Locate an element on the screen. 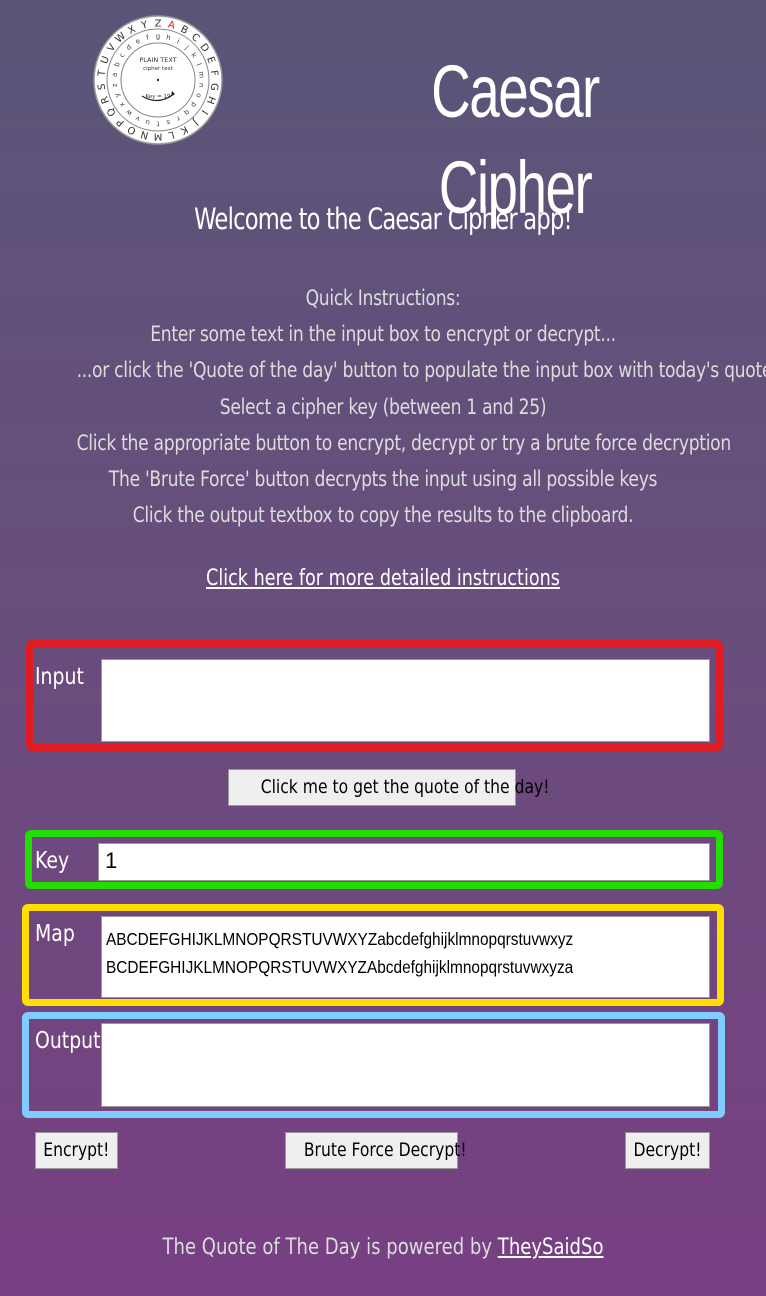 This screenshot has width=766, height=1296. instruction-line: Select a cipher key (between 1 and 25) is located at coordinates (383, 407).